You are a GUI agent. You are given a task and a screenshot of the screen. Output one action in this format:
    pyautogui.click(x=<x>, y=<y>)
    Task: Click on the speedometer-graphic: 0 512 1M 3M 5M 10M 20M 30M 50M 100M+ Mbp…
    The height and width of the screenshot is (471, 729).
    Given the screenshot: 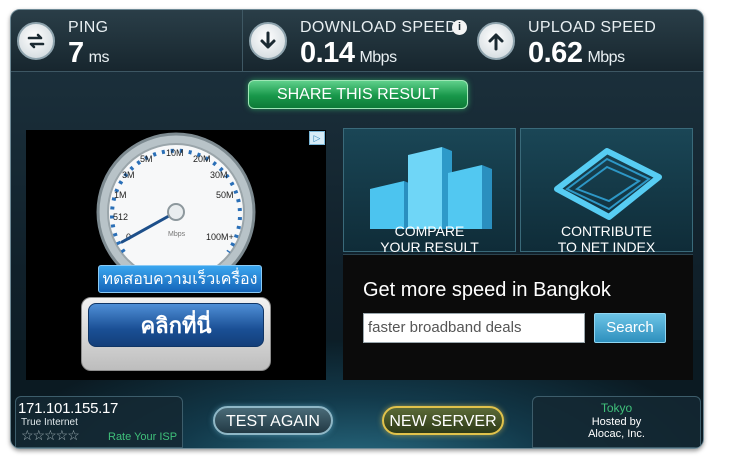 What is the action you would take?
    pyautogui.click(x=176, y=207)
    